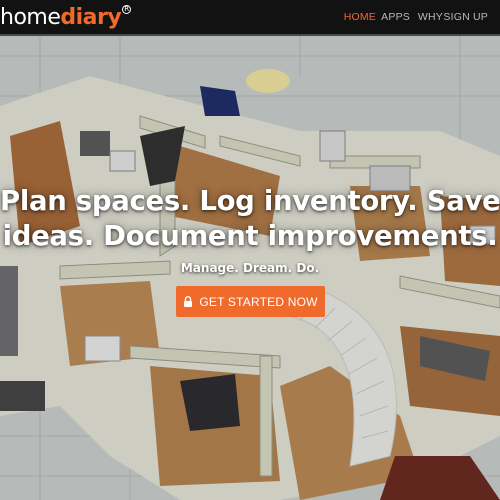  Describe the element at coordinates (360, 17) in the screenshot. I see `nav-home-link: HOME` at that location.